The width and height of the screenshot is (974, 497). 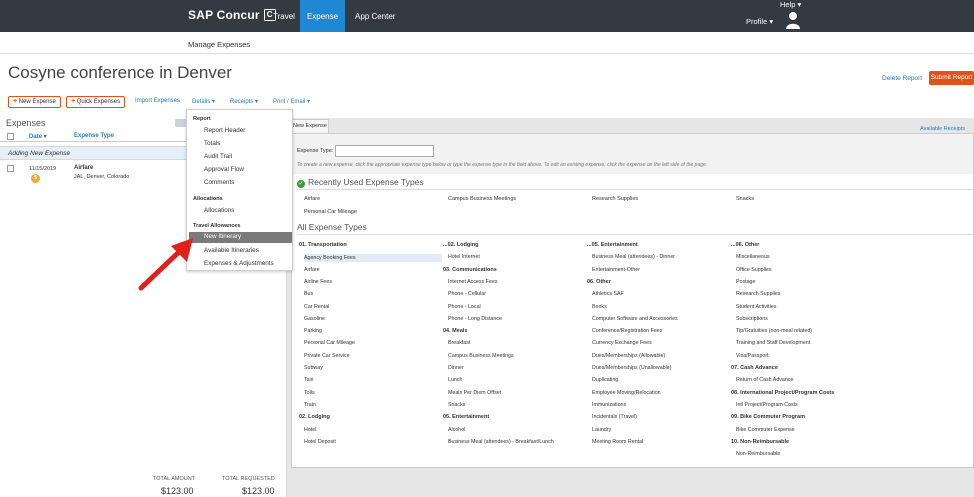 I want to click on profile-menu: Profile ▾, so click(x=759, y=21).